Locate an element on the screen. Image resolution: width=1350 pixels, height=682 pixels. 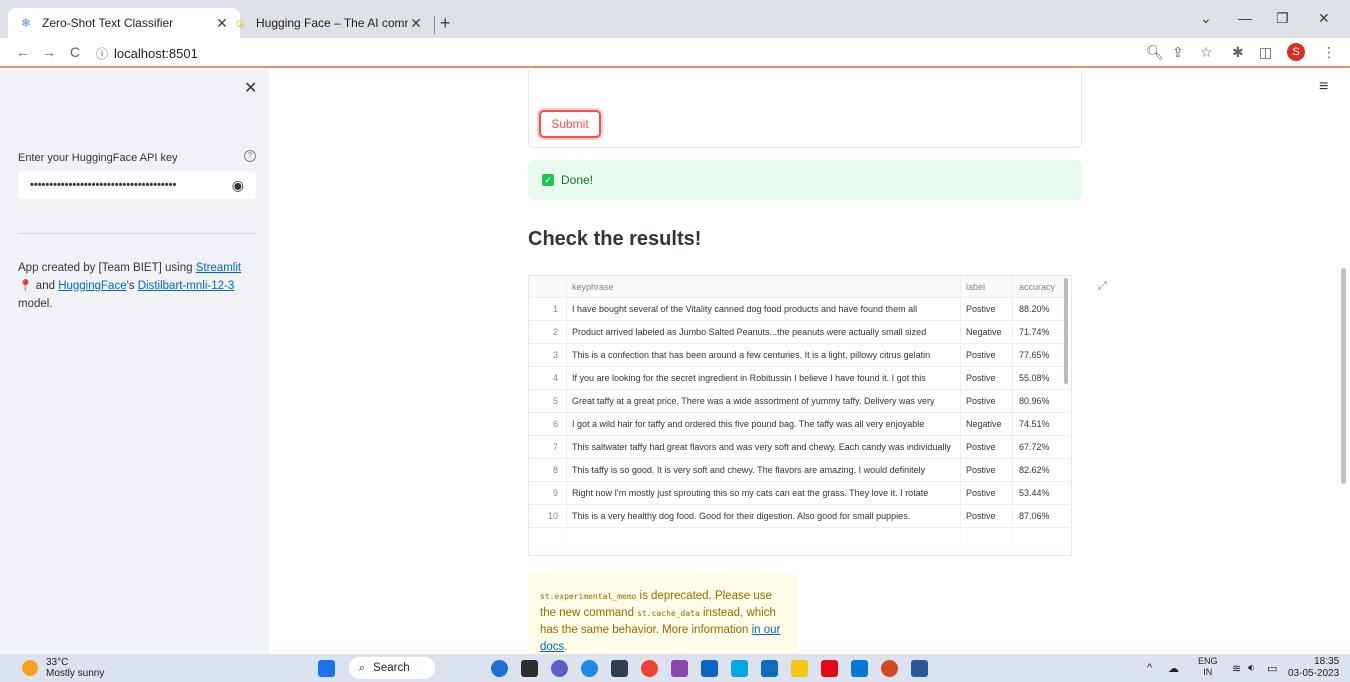
netflix-icon is located at coordinates (829, 668).